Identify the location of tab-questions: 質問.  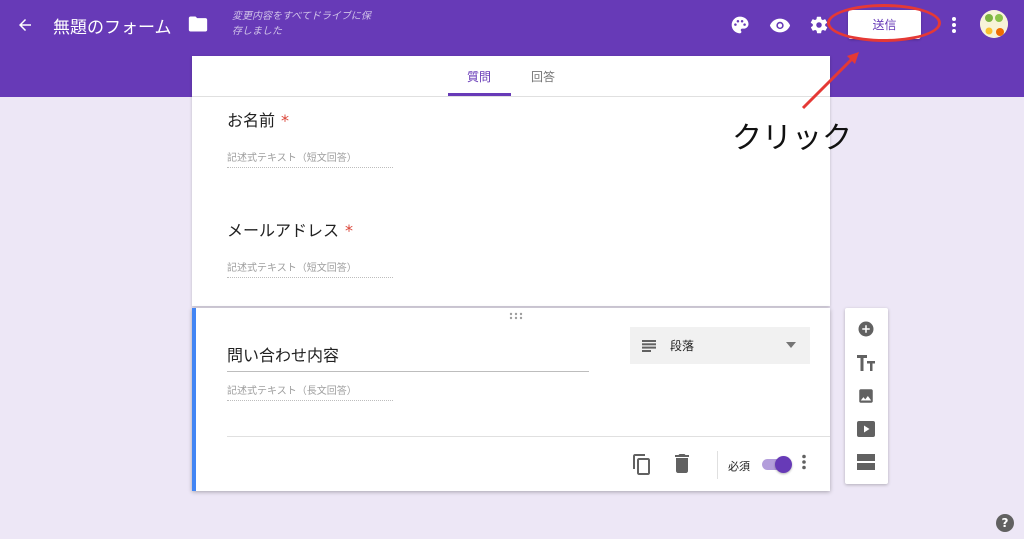
(479, 76).